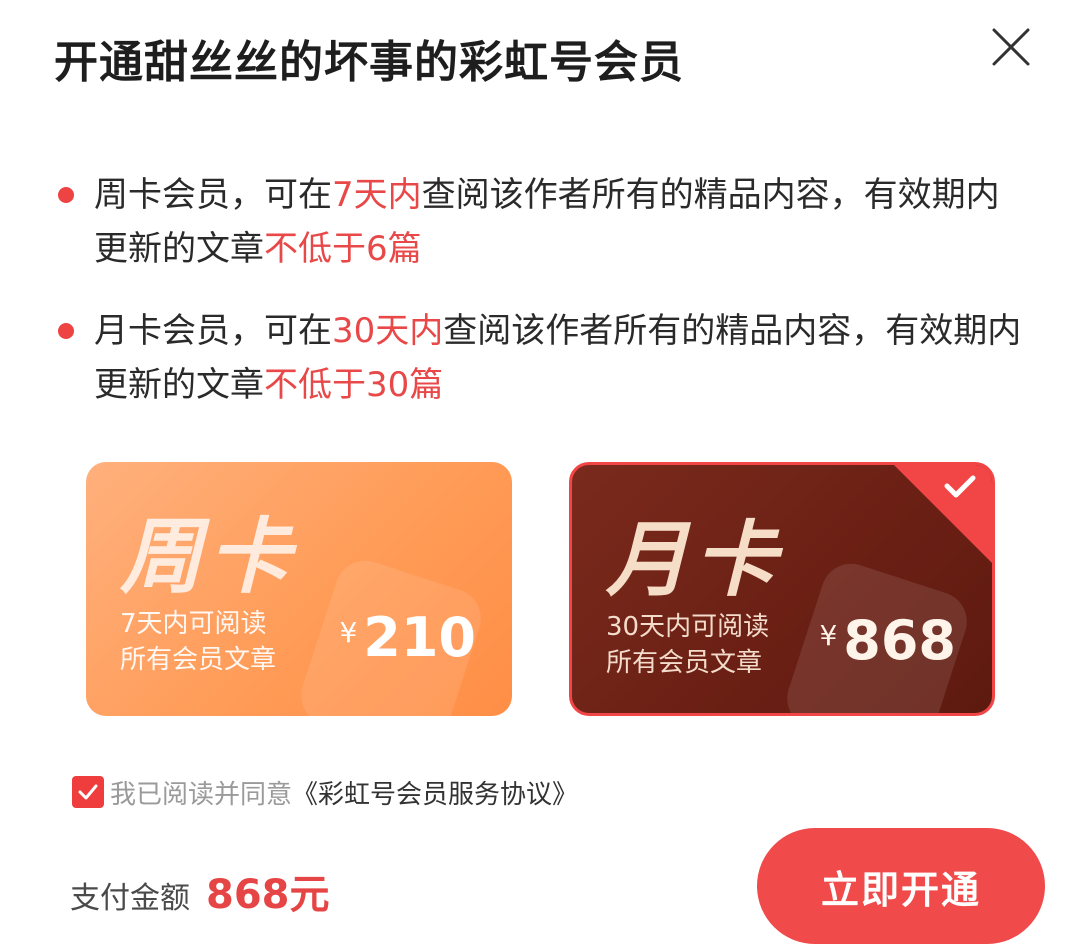 This screenshot has height=949, width=1080. I want to click on plan-price: ¥210, so click(407, 637).